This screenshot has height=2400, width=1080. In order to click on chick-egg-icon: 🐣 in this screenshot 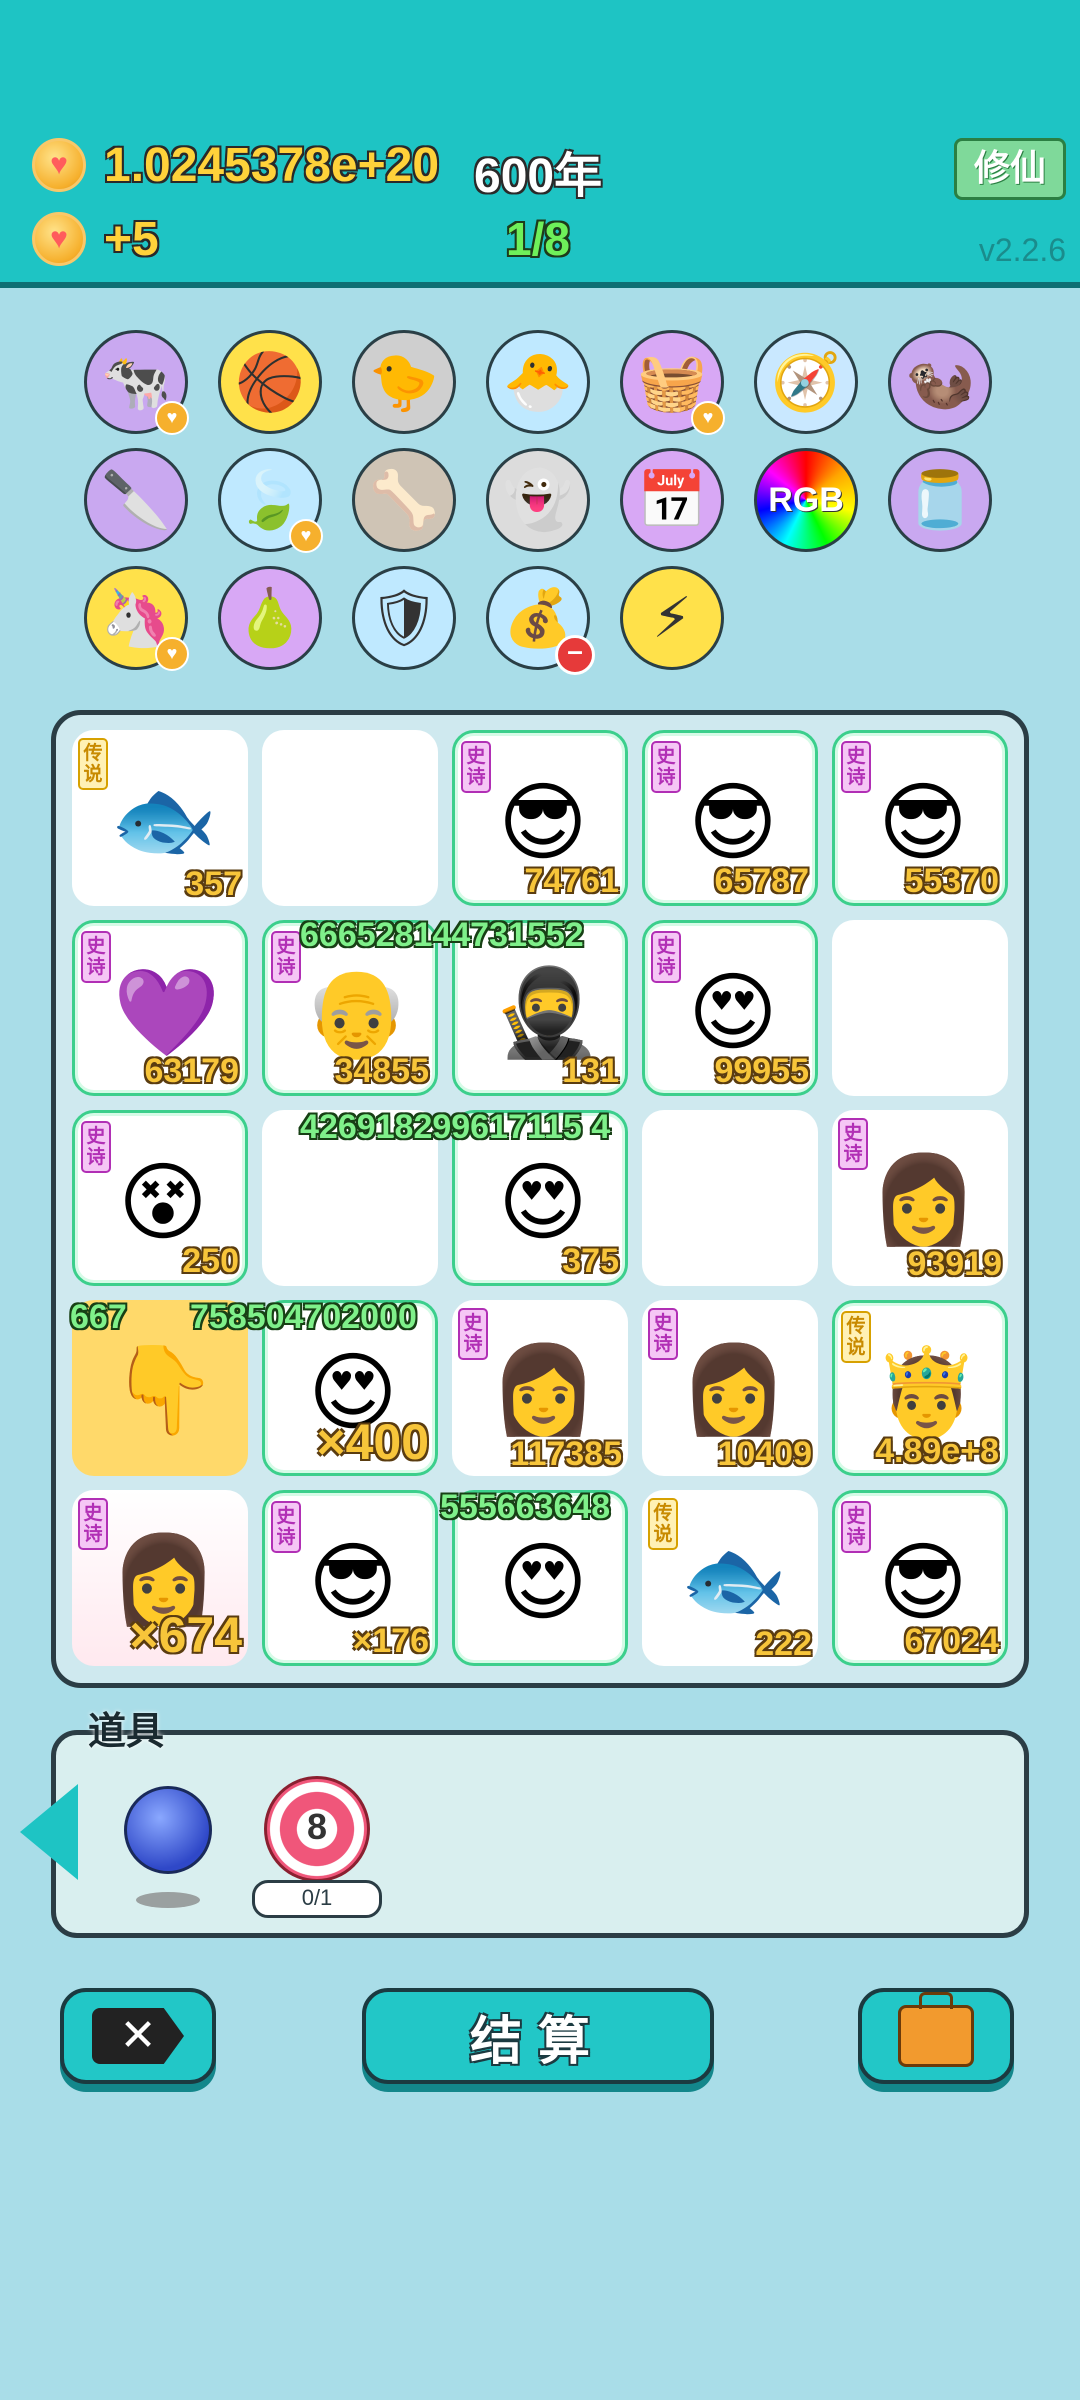, I will do `click(538, 382)`.